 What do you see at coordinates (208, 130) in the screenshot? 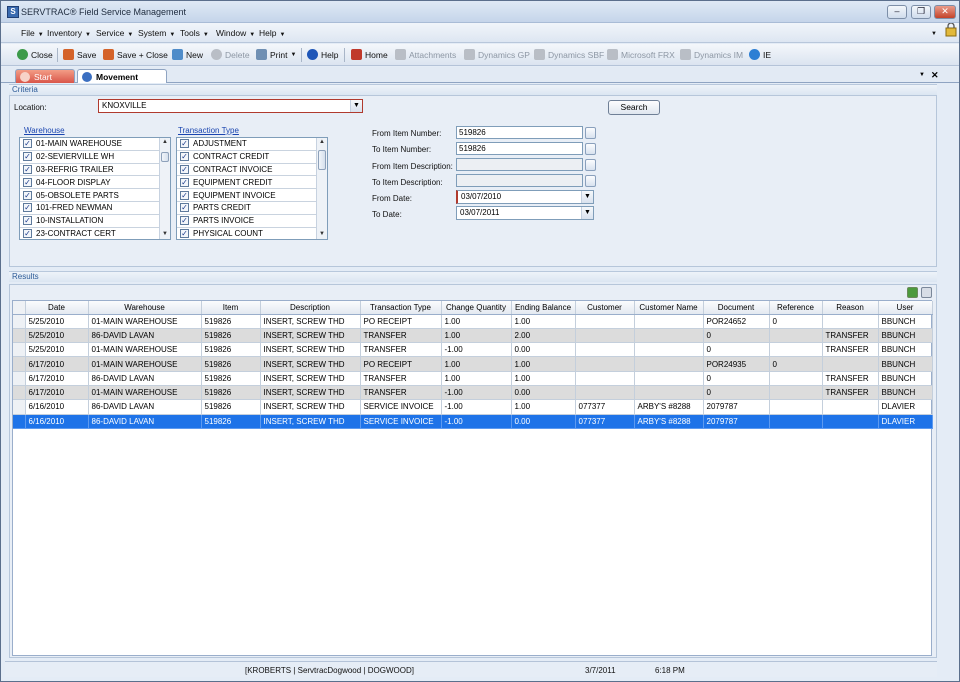
I see `transaction-type-link: Transaction Type` at bounding box center [208, 130].